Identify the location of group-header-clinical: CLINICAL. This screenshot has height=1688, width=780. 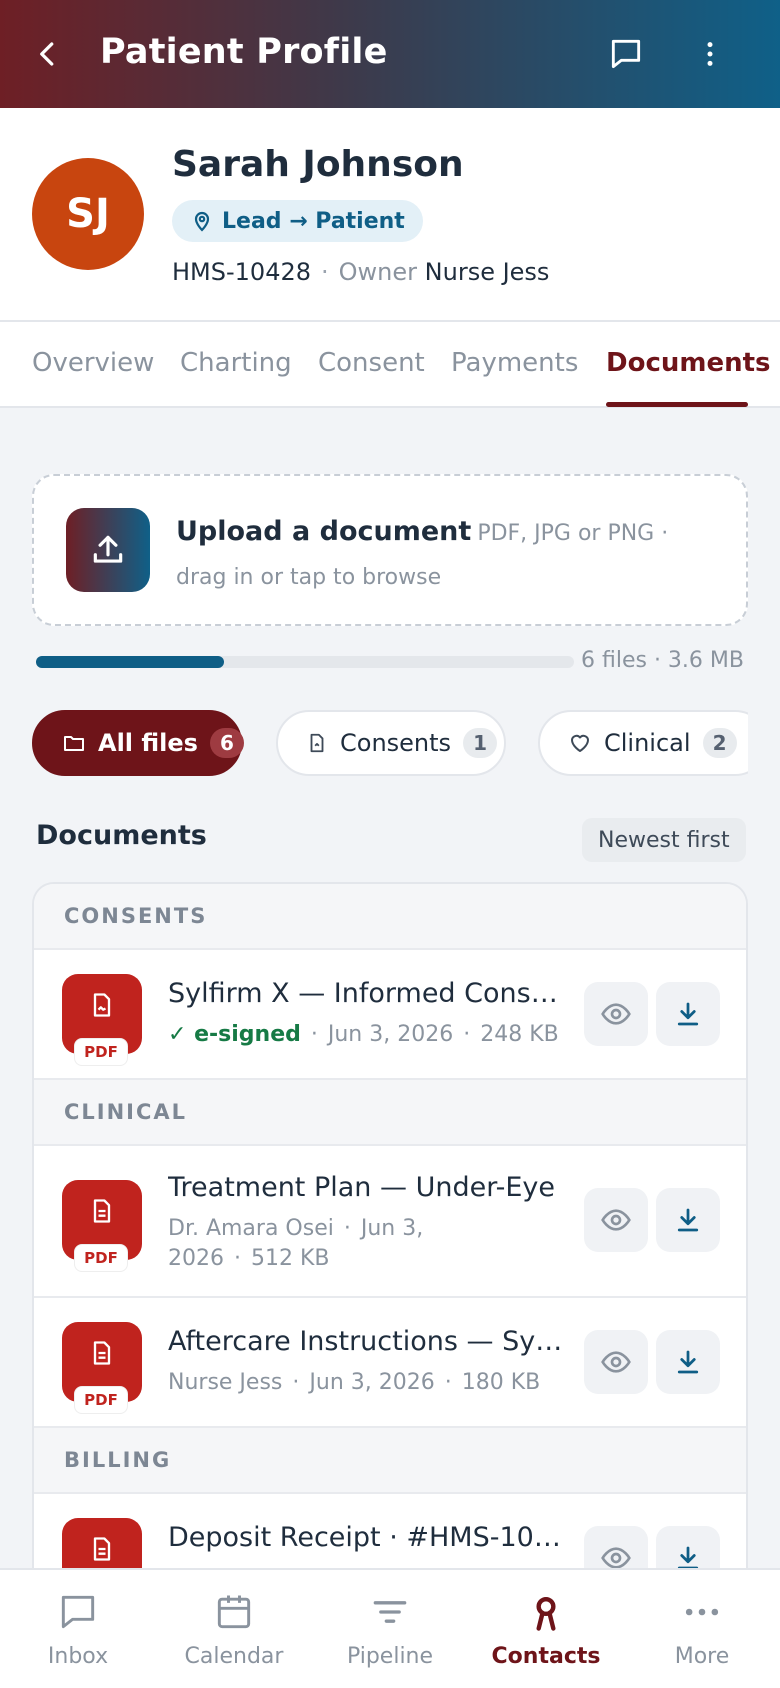
(390, 1113).